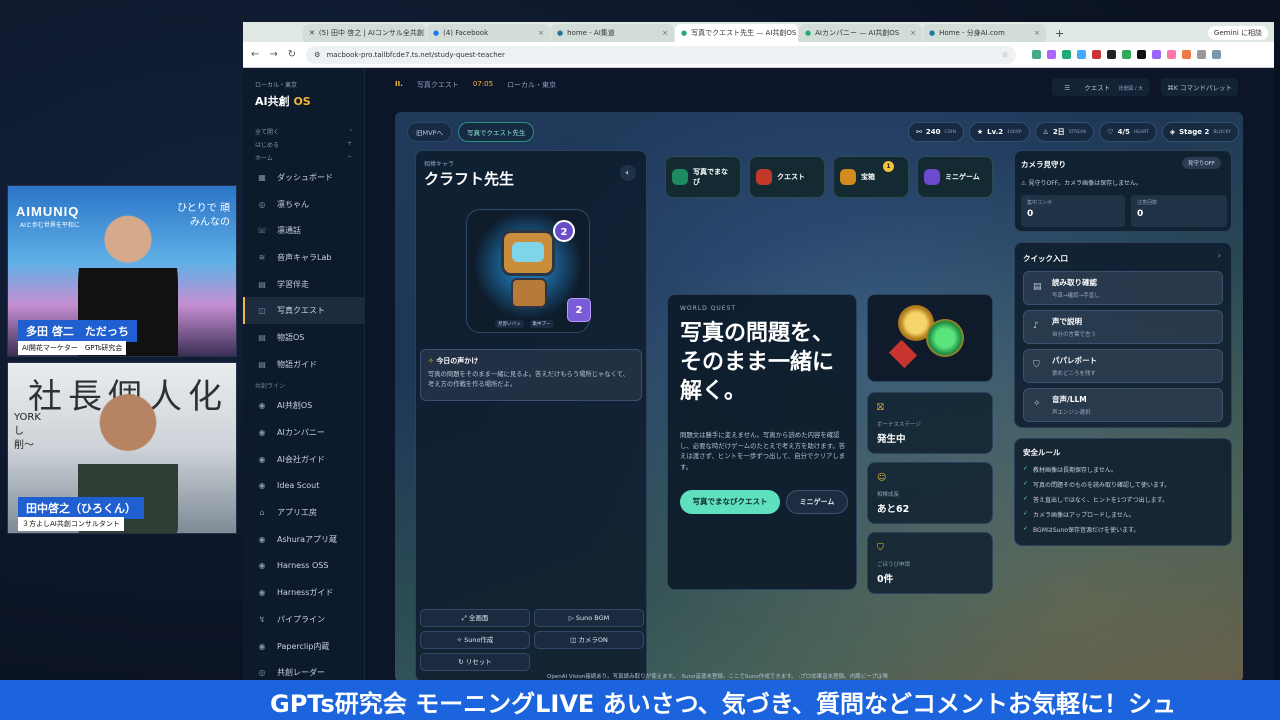 The width and height of the screenshot is (1280, 720). What do you see at coordinates (303, 204) in the screenshot?
I see `sidebar-item-rin: ◎ 凛ちゃん` at bounding box center [303, 204].